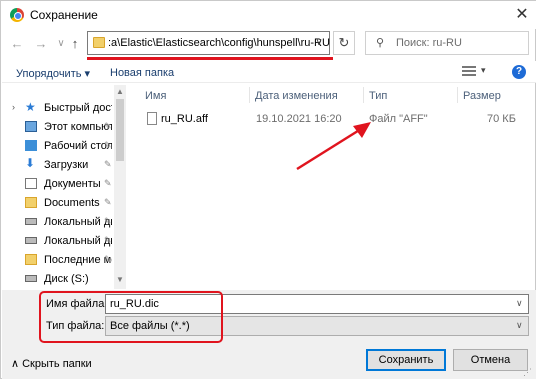 The image size is (536, 379). I want to click on sidebar-item-recent-places: Последние места ✎, so click(64, 260).